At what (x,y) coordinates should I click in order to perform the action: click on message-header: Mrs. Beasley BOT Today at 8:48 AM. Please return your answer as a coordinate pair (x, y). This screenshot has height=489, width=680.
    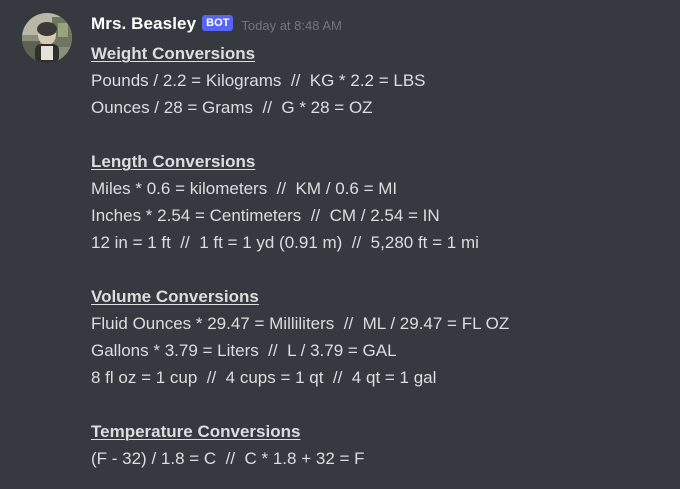
    Looking at the image, I should click on (216, 24).